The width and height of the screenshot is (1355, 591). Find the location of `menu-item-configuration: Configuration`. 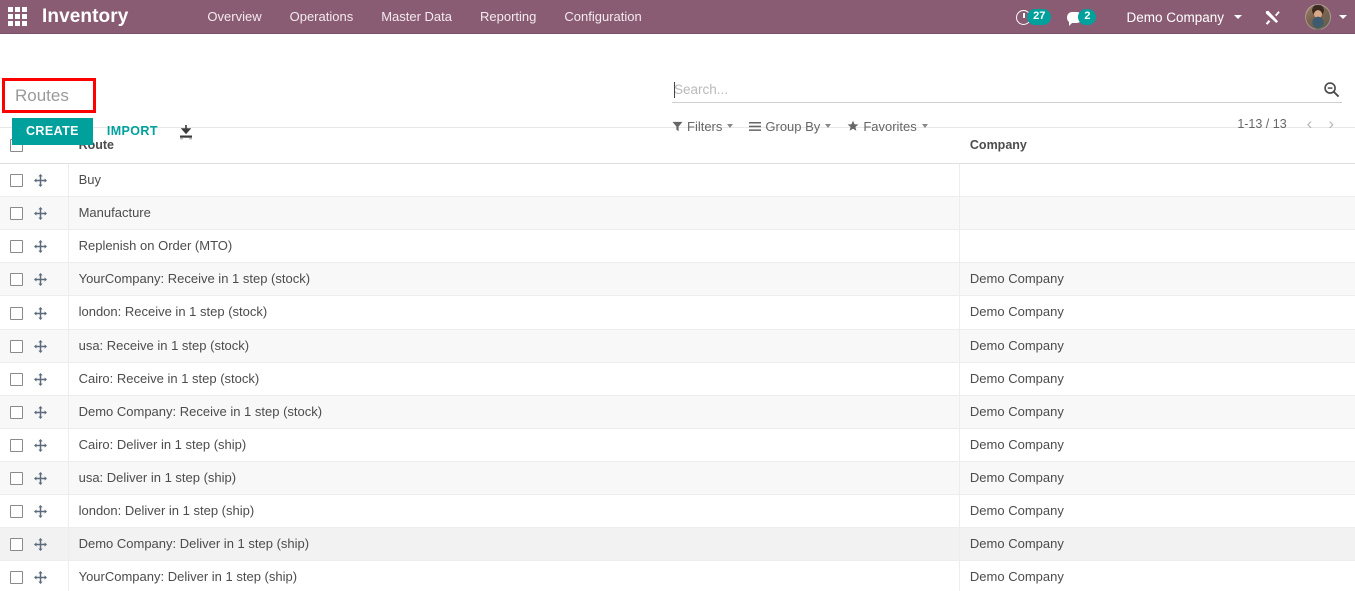

menu-item-configuration: Configuration is located at coordinates (602, 17).